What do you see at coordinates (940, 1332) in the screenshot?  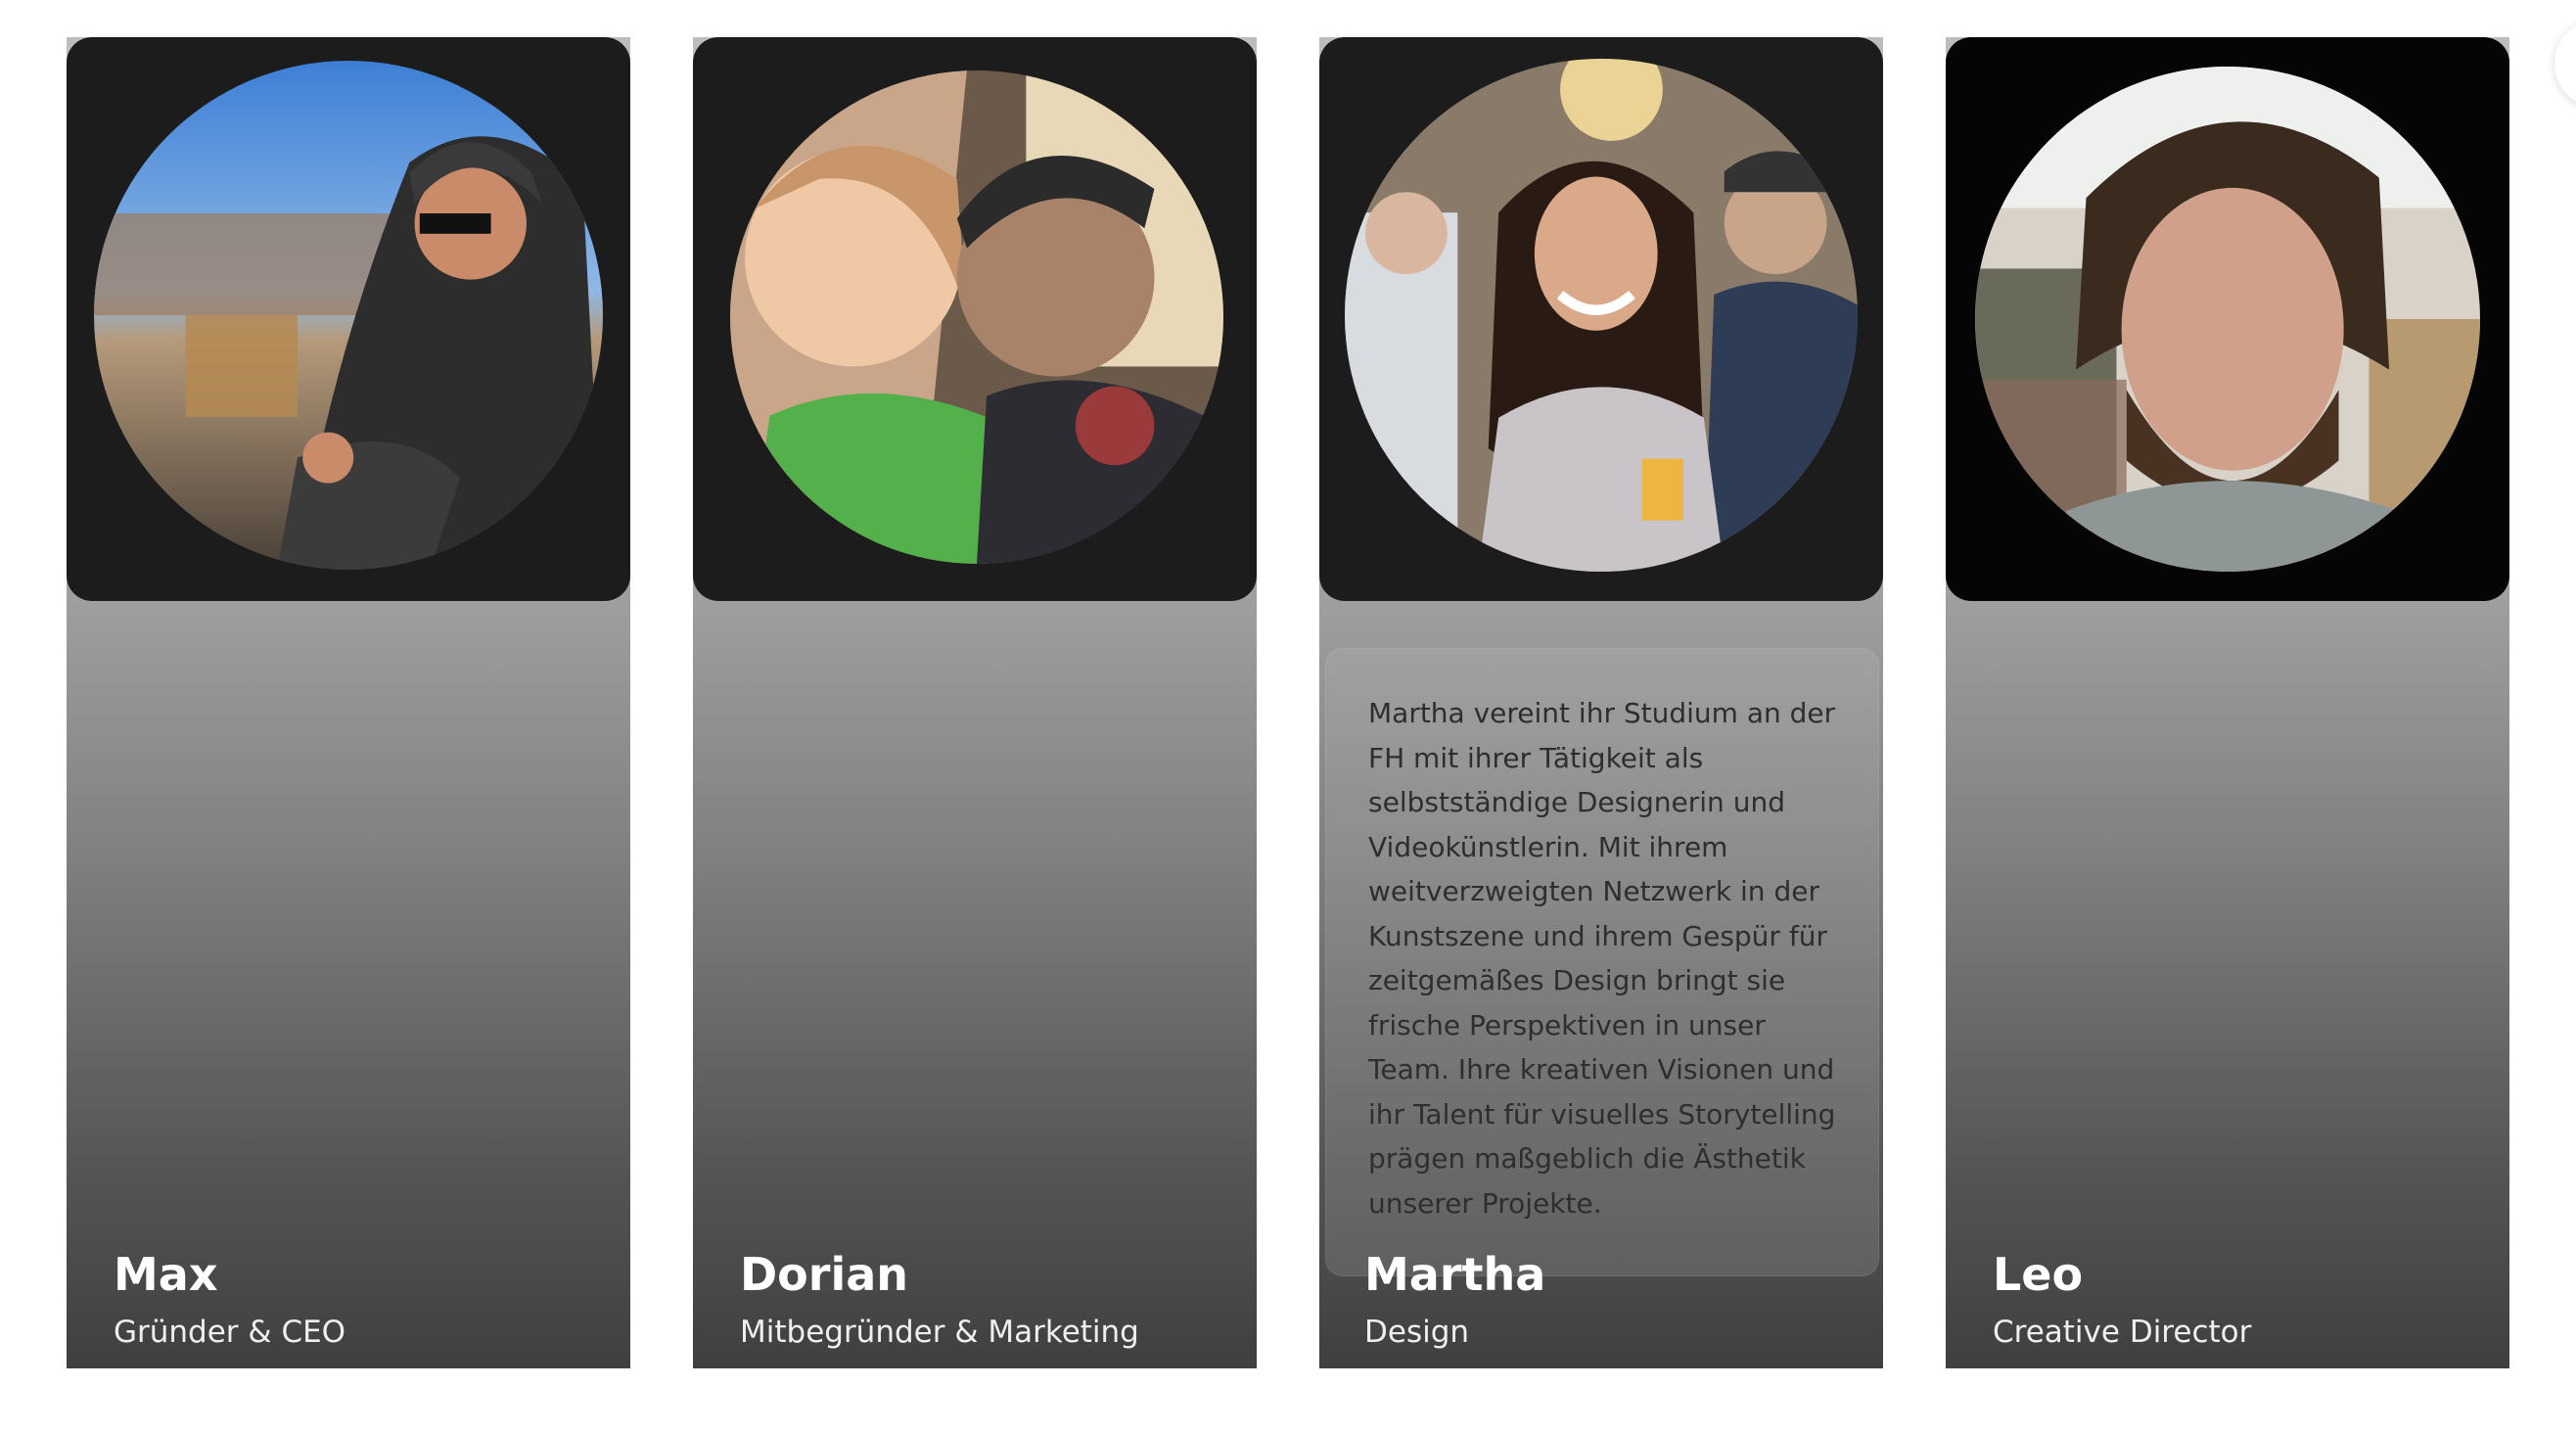 I see `member-role: Mitbegründer & Marketing` at bounding box center [940, 1332].